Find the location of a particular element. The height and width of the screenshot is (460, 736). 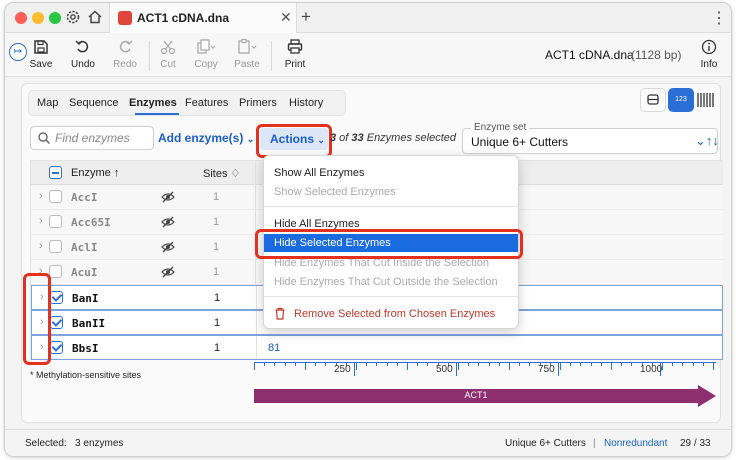

select-all-checkbox is located at coordinates (55, 172).